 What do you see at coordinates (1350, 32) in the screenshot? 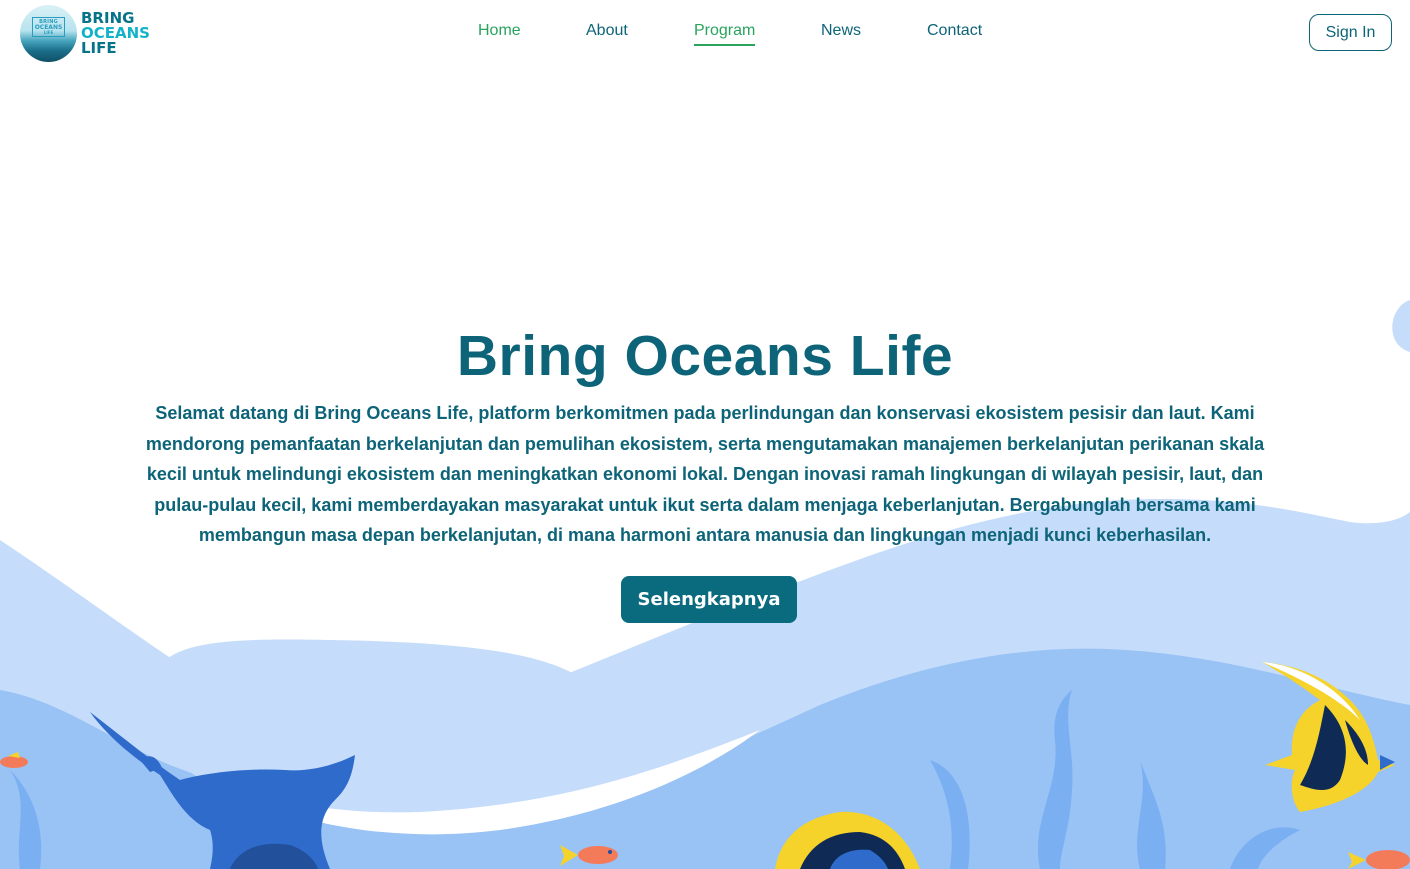
I see `sign-in-button: Sign In` at bounding box center [1350, 32].